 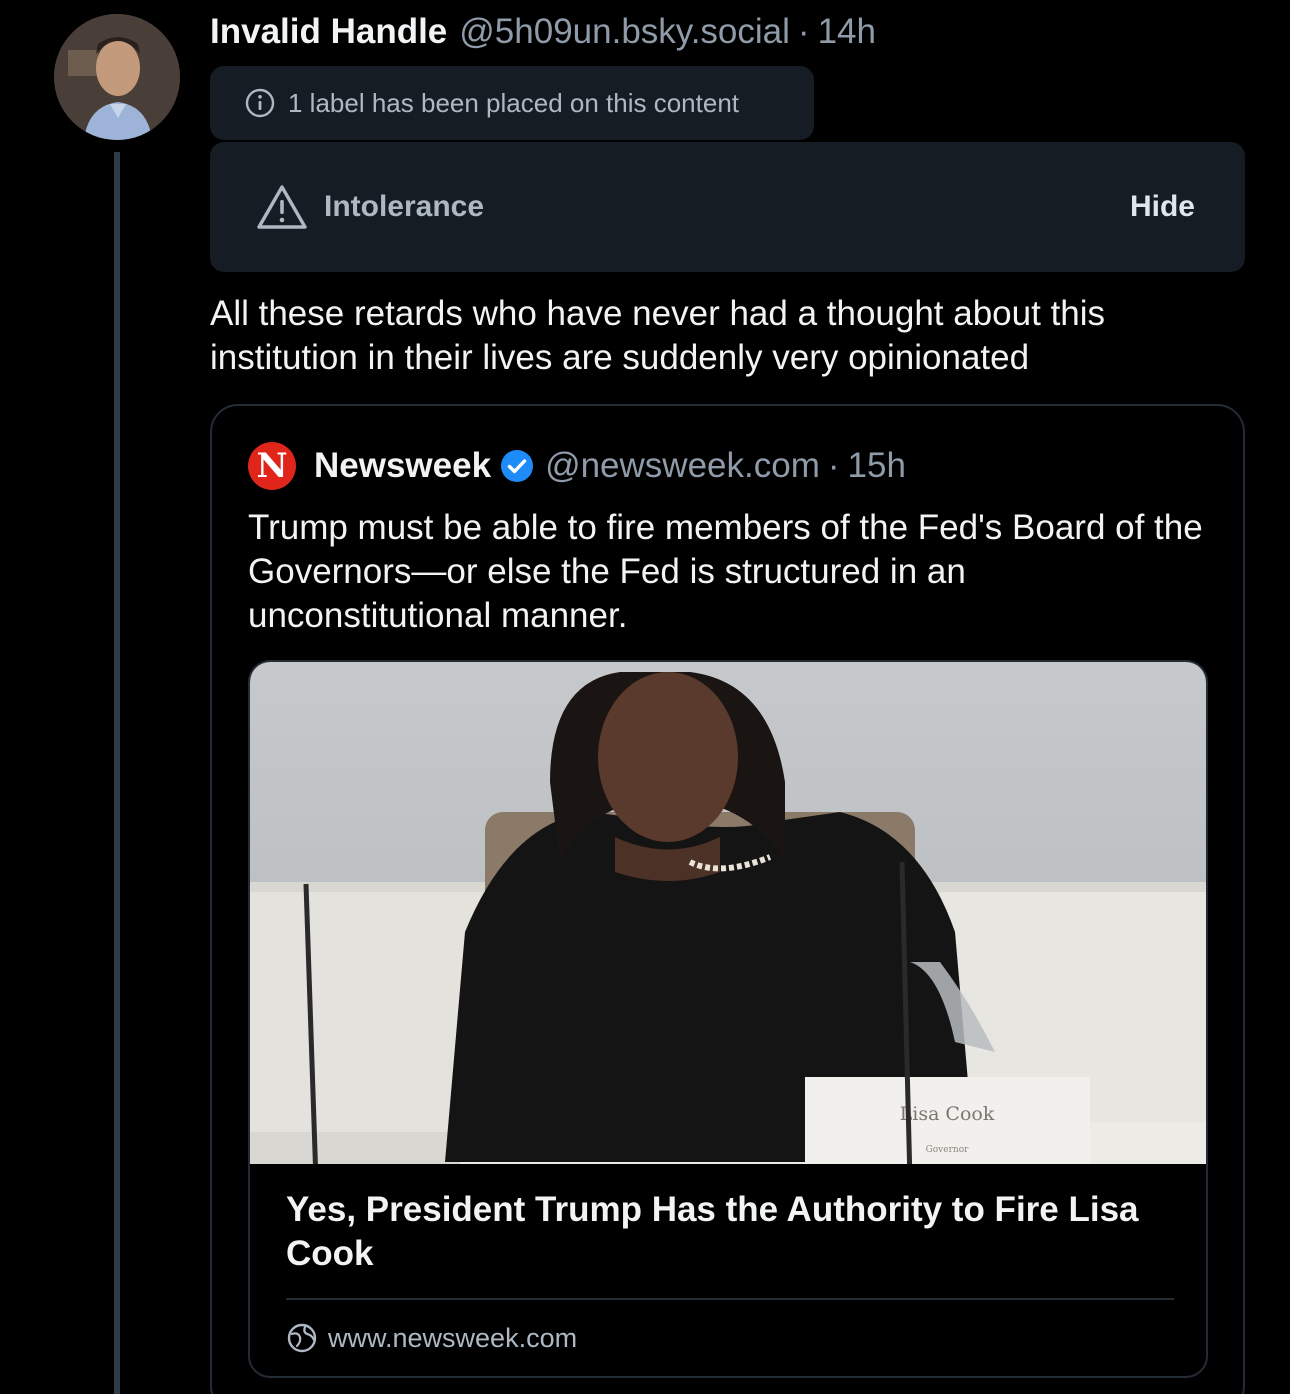 I want to click on link-divider, so click(x=730, y=1299).